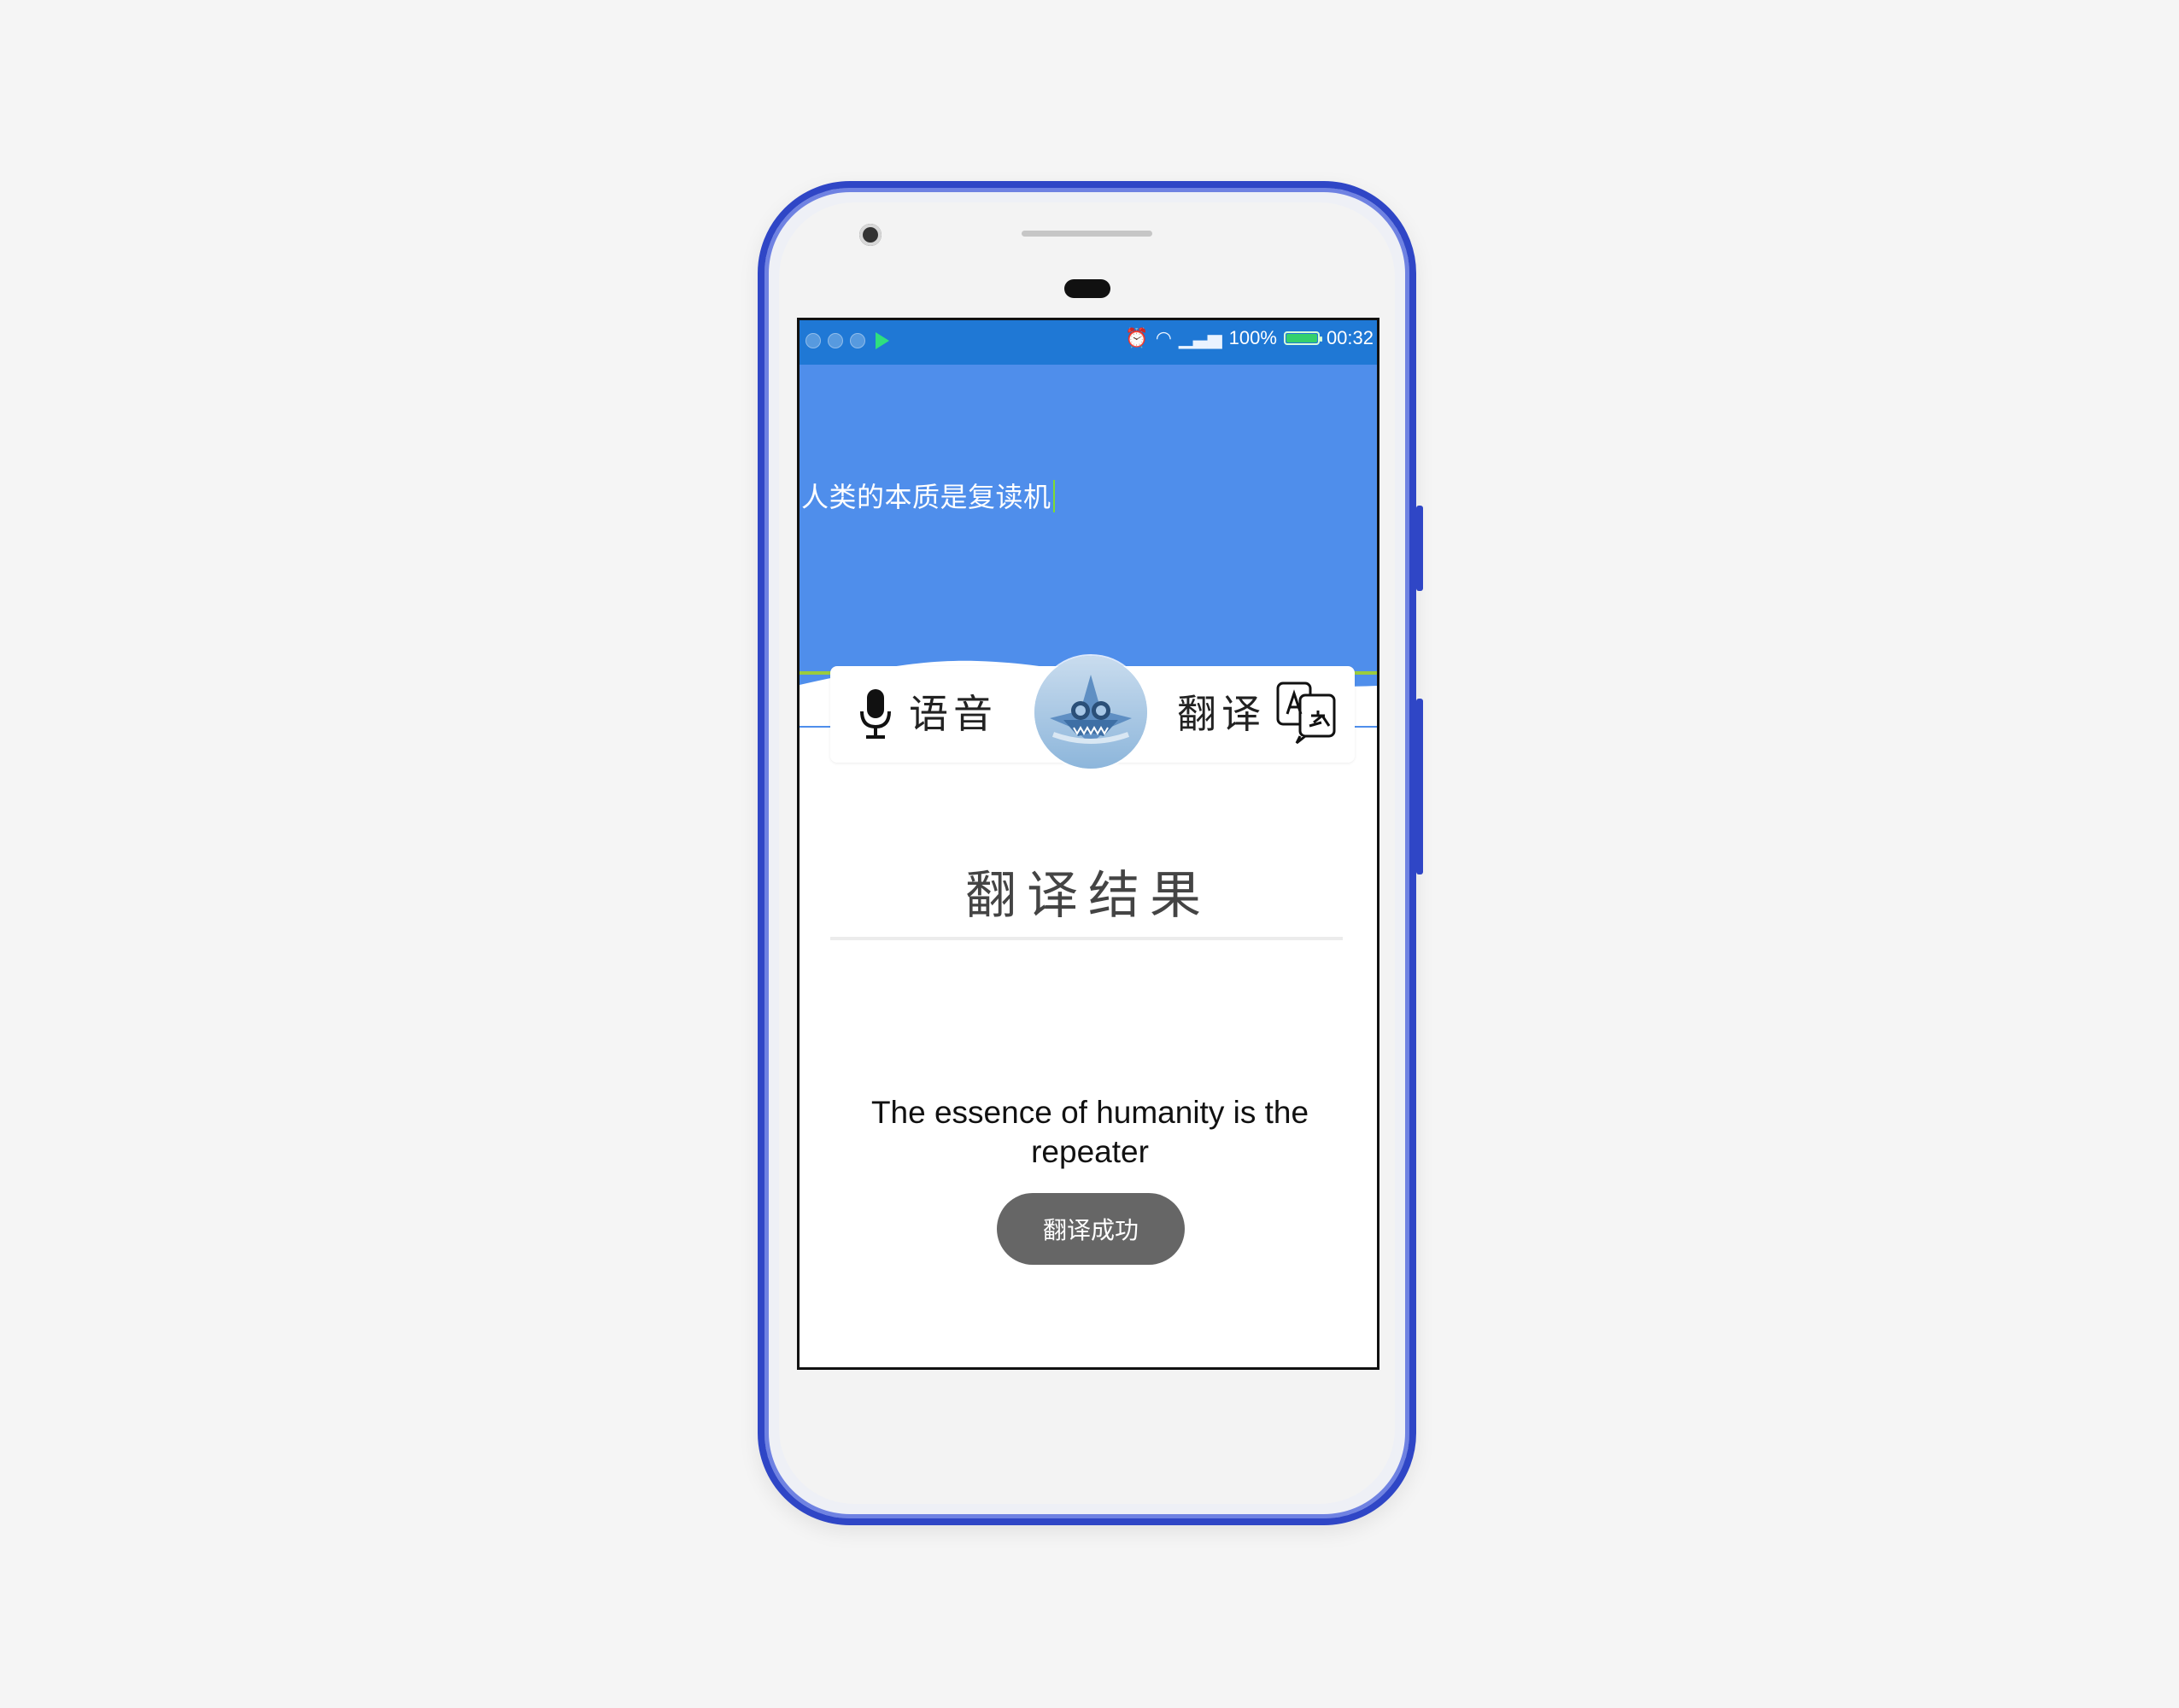  Describe the element at coordinates (1306, 713) in the screenshot. I see `translate-icon` at that location.